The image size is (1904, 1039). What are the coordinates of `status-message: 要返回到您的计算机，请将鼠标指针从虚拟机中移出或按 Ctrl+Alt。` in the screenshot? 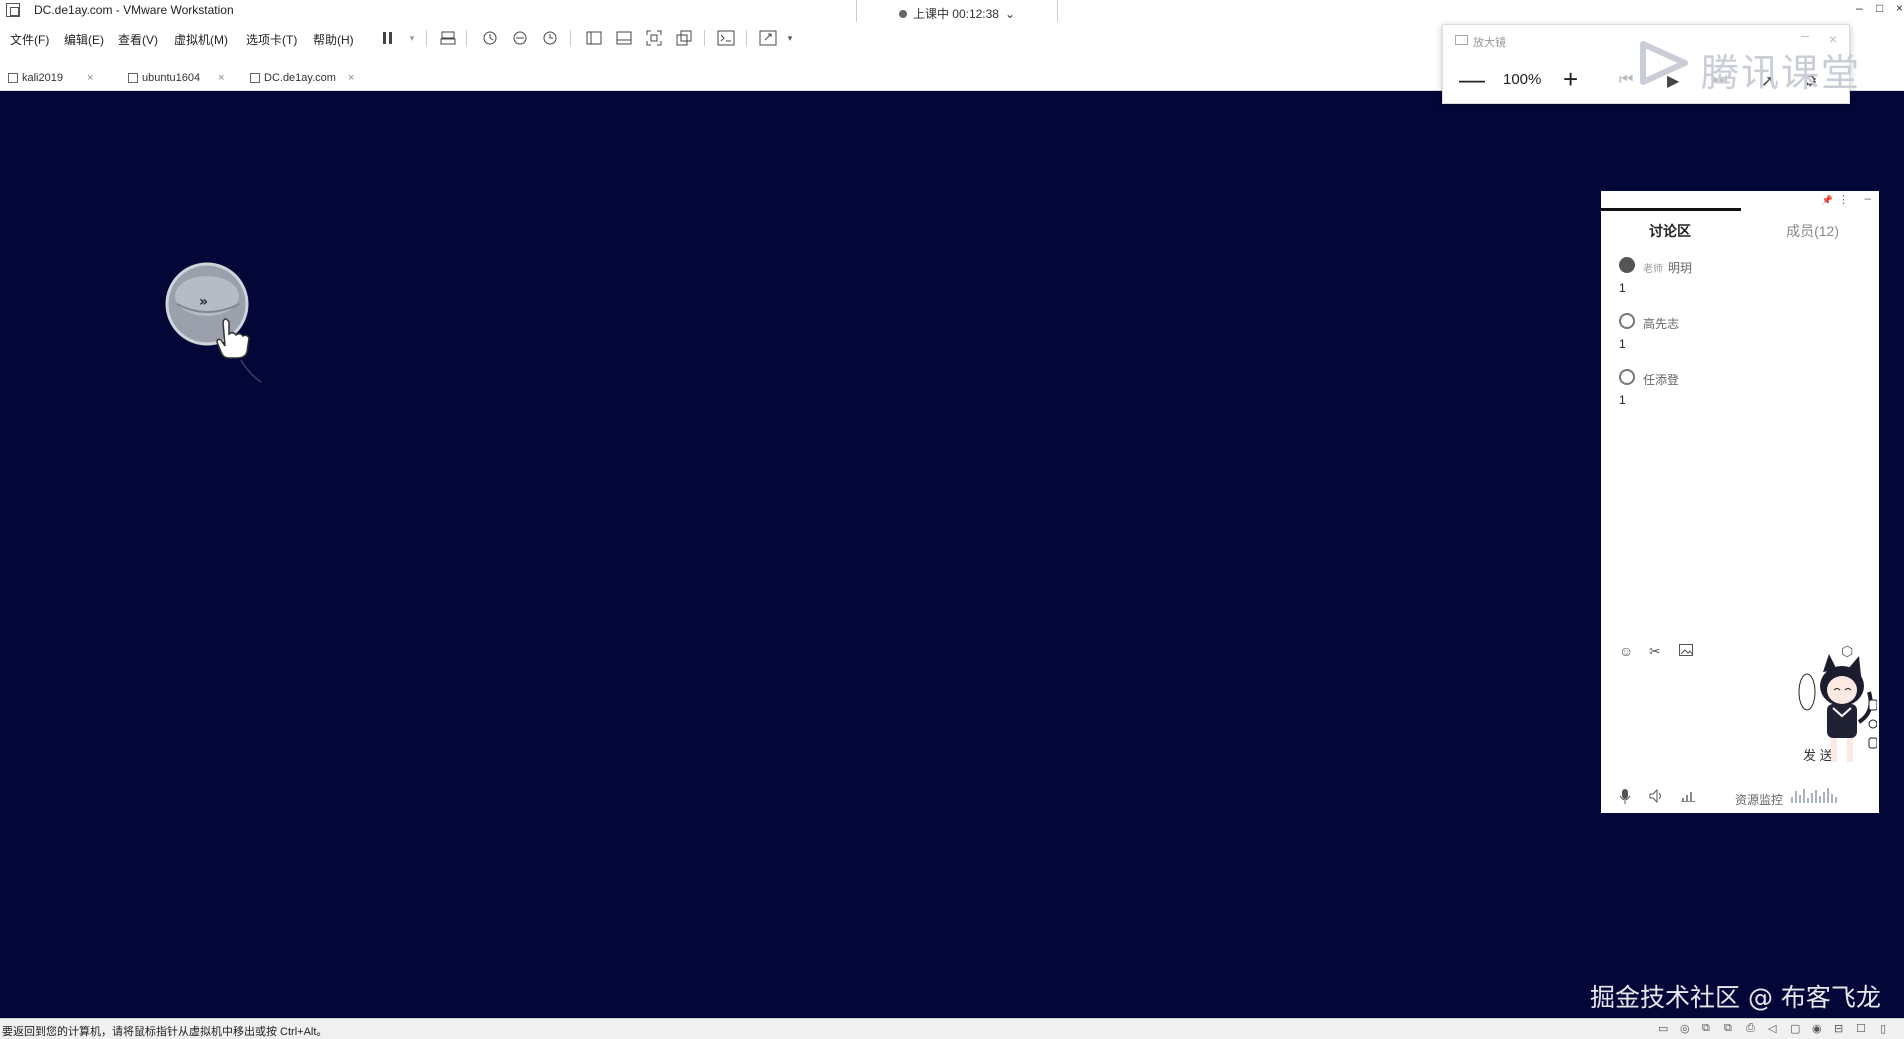 It's located at (165, 1032).